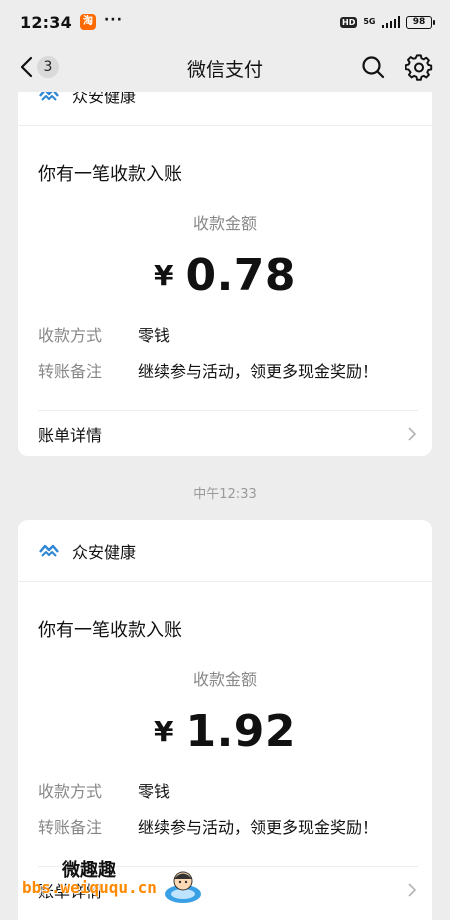 The width and height of the screenshot is (450, 920). I want to click on detail-row: 转账备注 继续参与活动，领更多现金奖励！, so click(225, 370).